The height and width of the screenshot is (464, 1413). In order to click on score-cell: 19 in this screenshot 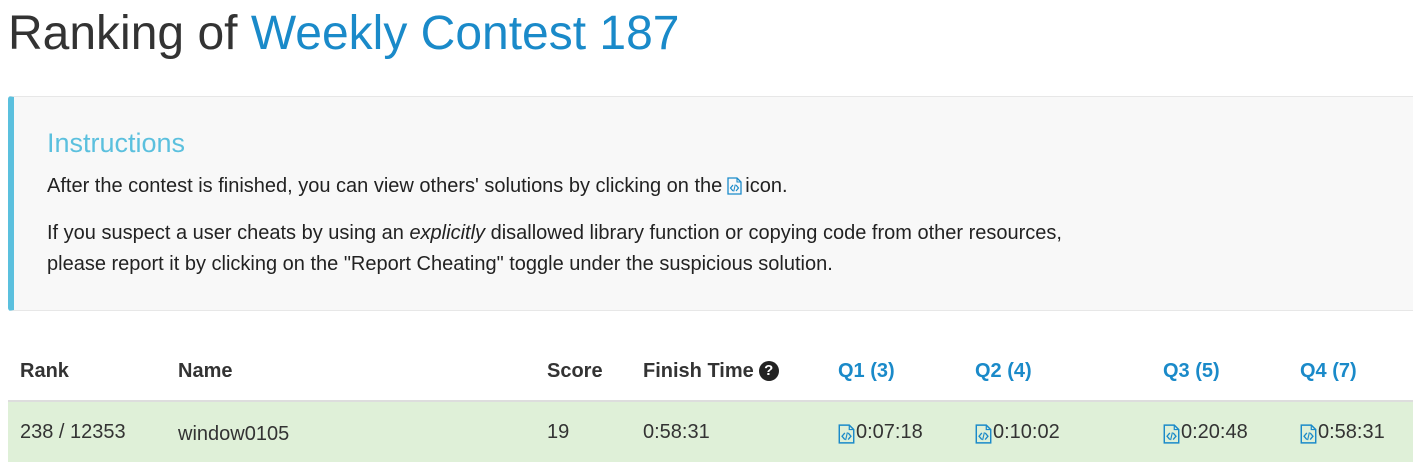, I will do `click(558, 432)`.